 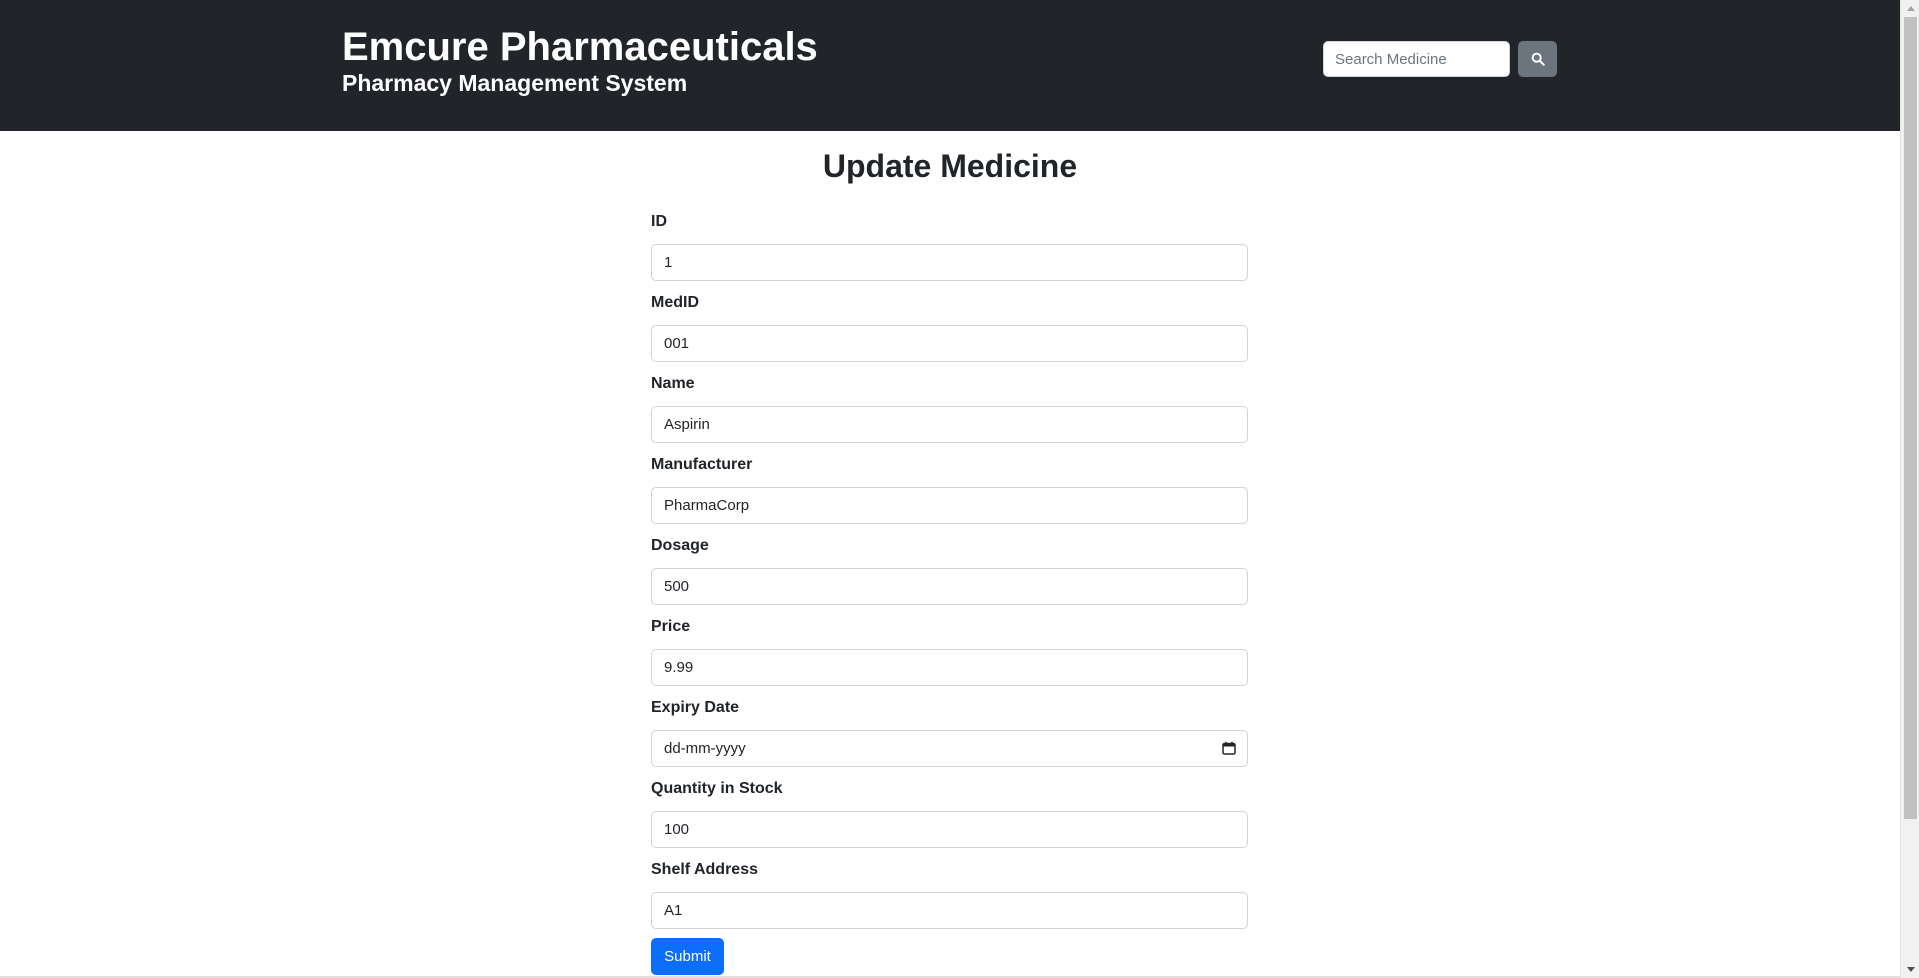 What do you see at coordinates (704, 869) in the screenshot?
I see `field-label: Shelf Address` at bounding box center [704, 869].